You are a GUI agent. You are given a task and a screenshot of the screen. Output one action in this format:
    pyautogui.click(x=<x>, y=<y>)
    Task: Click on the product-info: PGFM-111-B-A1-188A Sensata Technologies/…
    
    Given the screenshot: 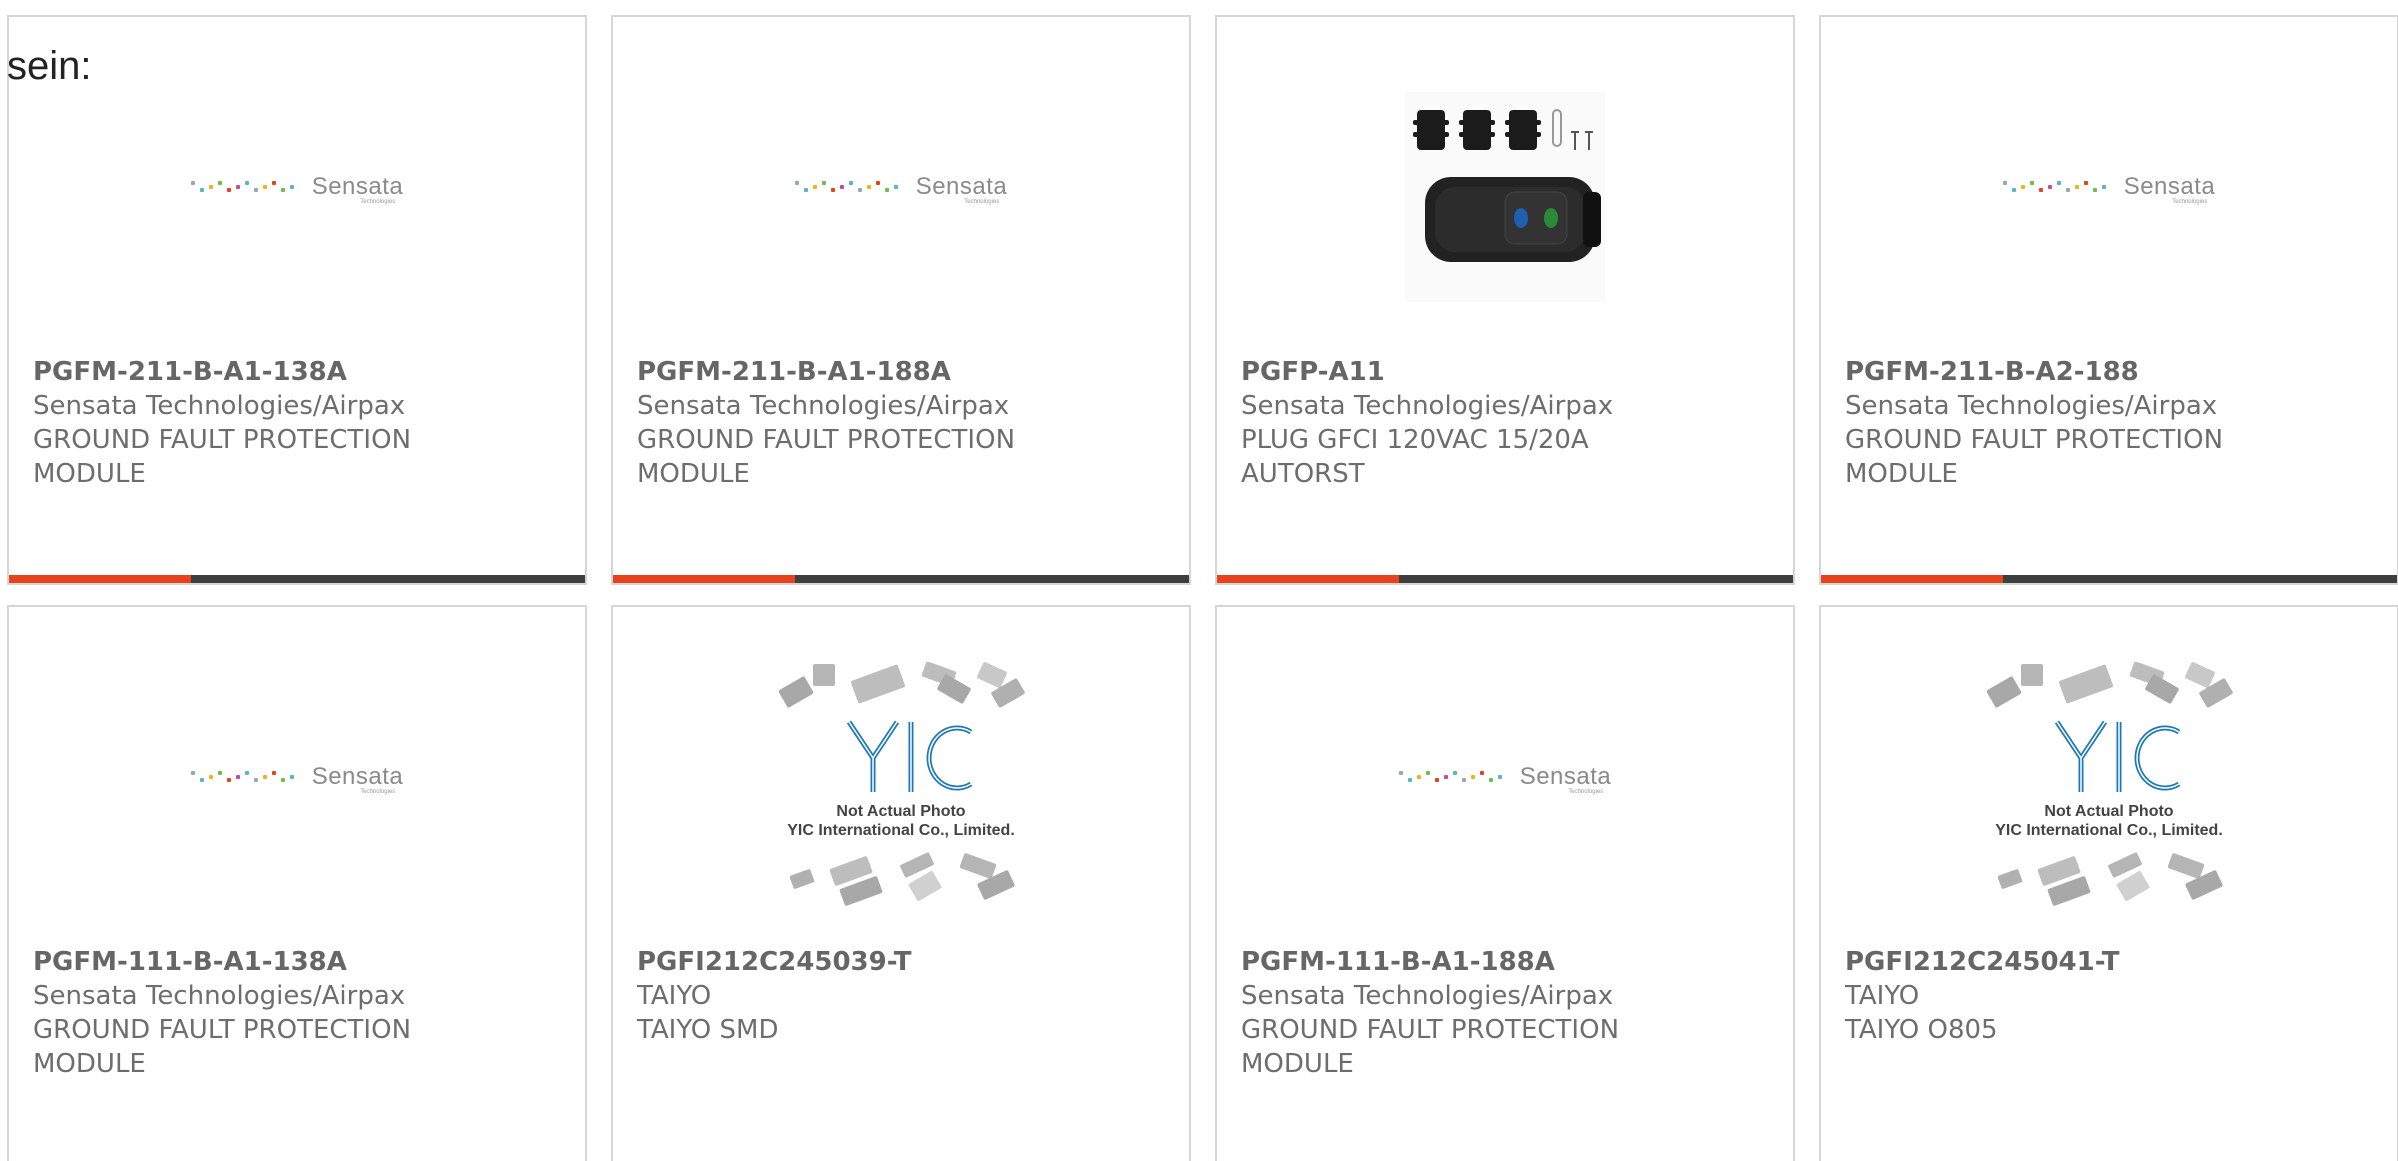 What is the action you would take?
    pyautogui.click(x=1451, y=1013)
    